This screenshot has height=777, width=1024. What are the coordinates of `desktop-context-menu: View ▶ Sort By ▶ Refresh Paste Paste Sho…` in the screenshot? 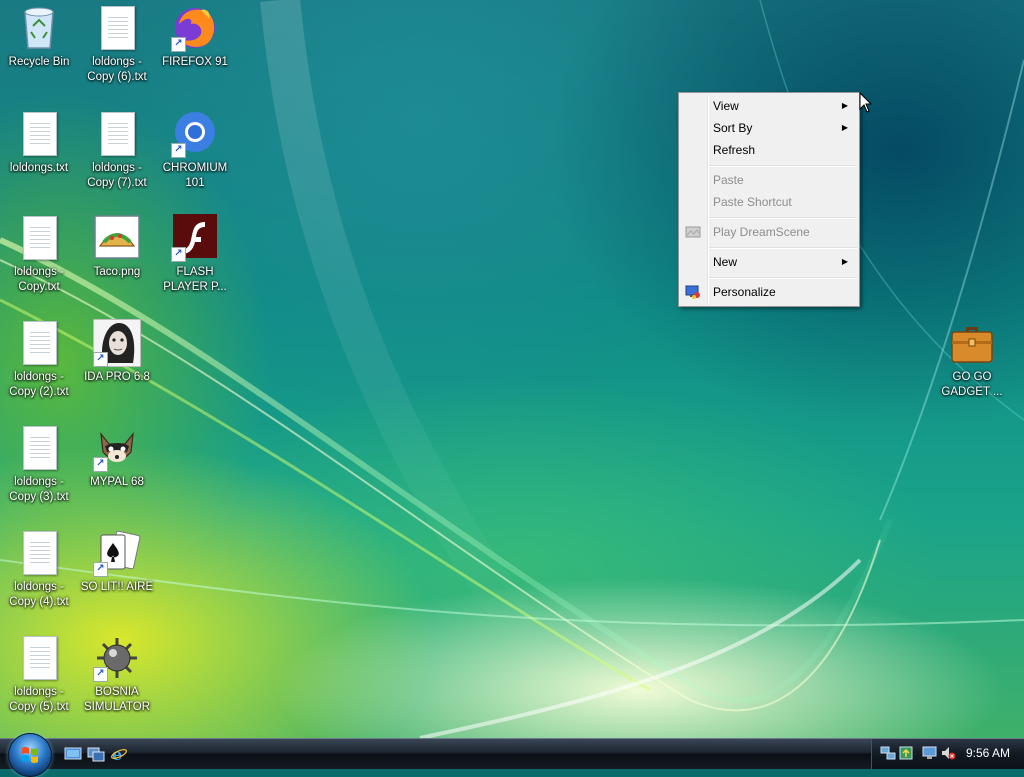 It's located at (769, 199).